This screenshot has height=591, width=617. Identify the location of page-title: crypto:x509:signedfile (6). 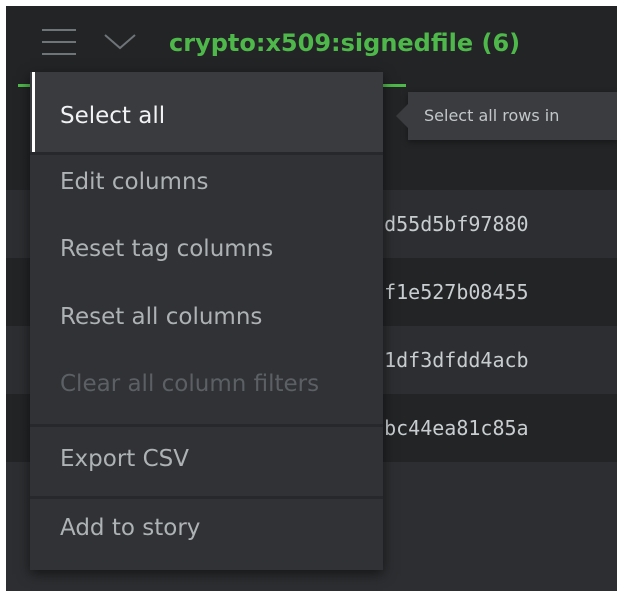
(345, 43).